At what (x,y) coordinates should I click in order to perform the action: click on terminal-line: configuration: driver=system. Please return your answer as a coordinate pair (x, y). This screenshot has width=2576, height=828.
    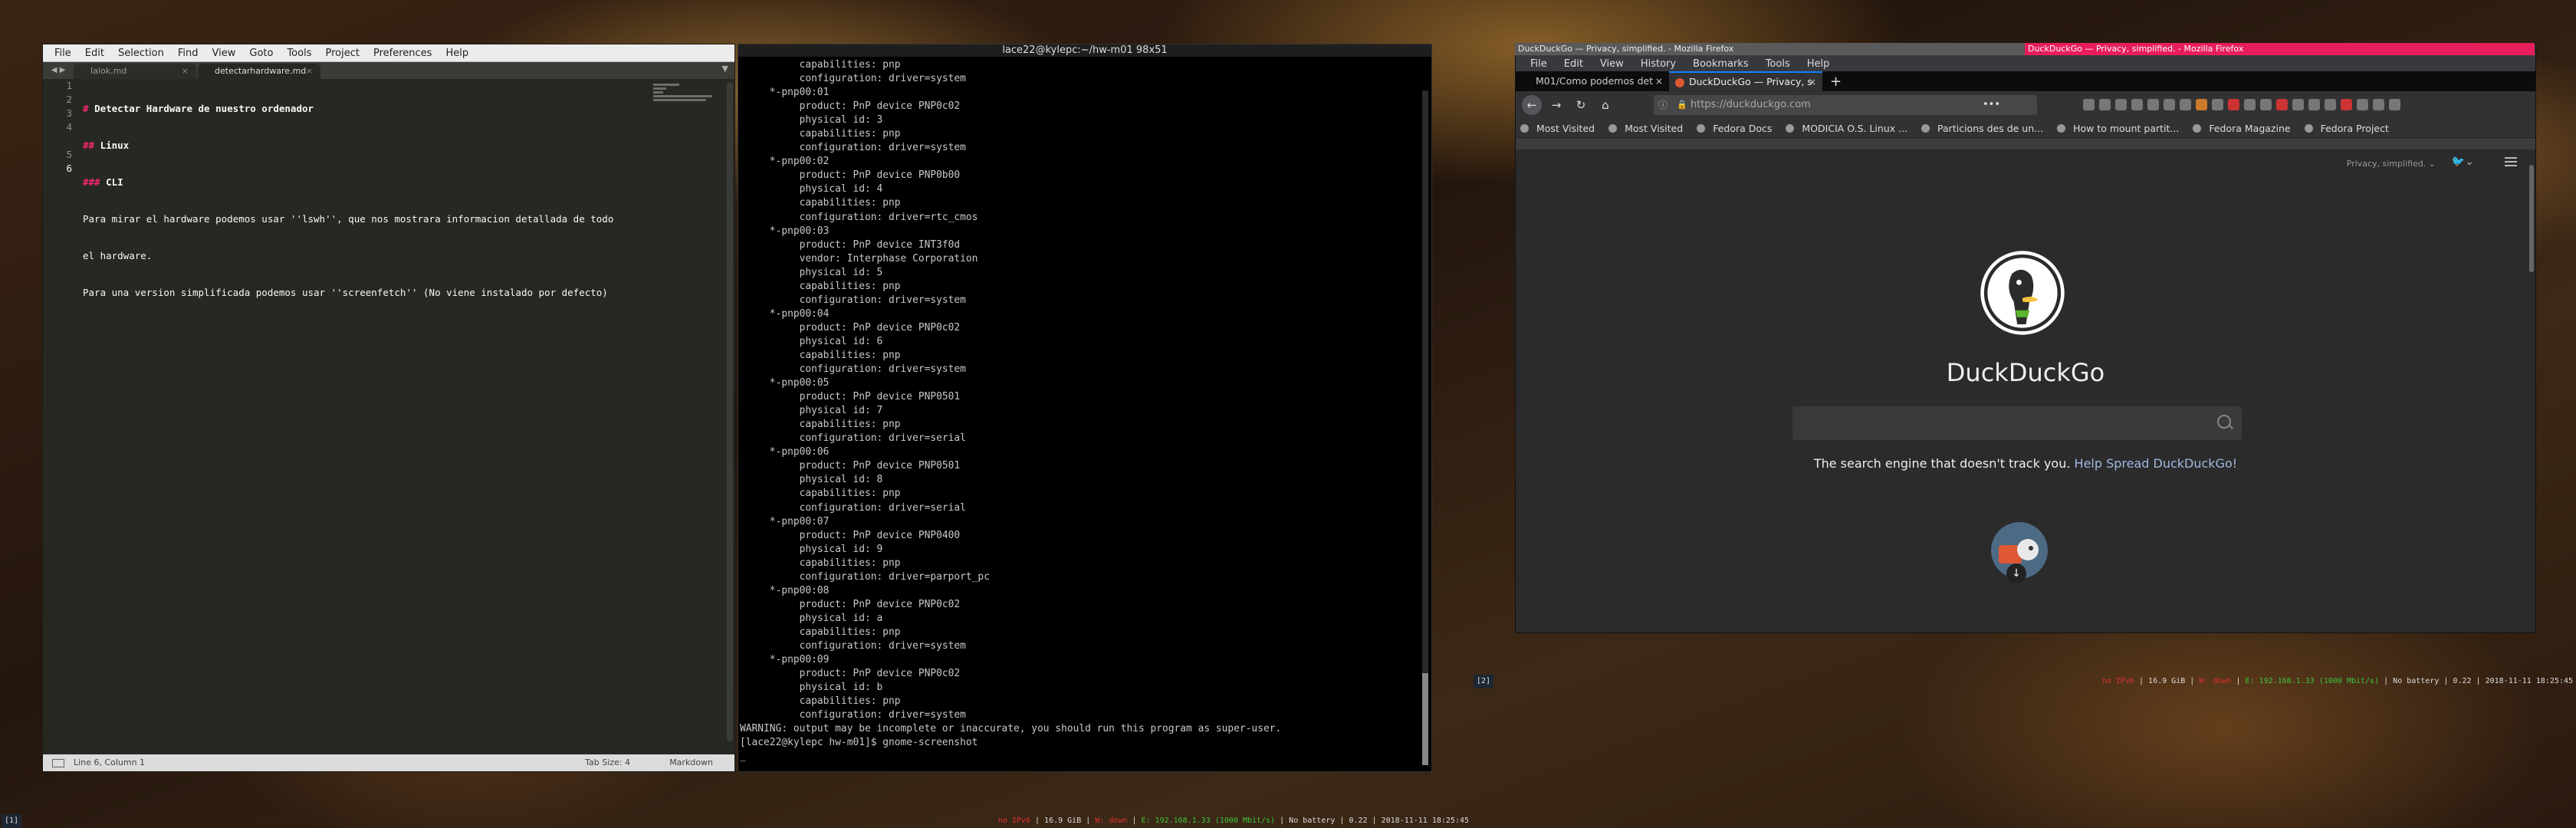
    Looking at the image, I should click on (853, 300).